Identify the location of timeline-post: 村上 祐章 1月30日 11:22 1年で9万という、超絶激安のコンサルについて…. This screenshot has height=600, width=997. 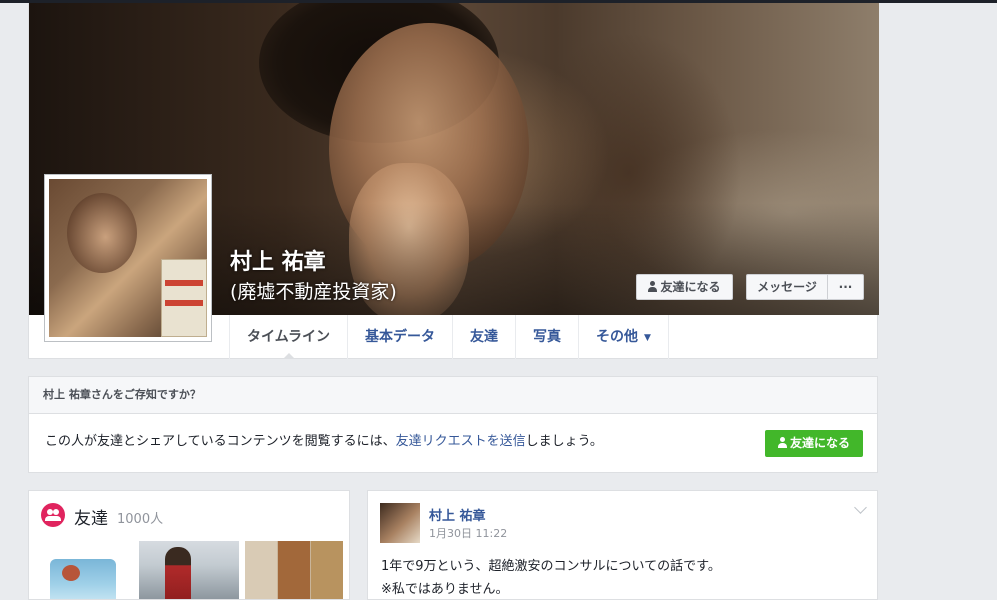
(622, 545).